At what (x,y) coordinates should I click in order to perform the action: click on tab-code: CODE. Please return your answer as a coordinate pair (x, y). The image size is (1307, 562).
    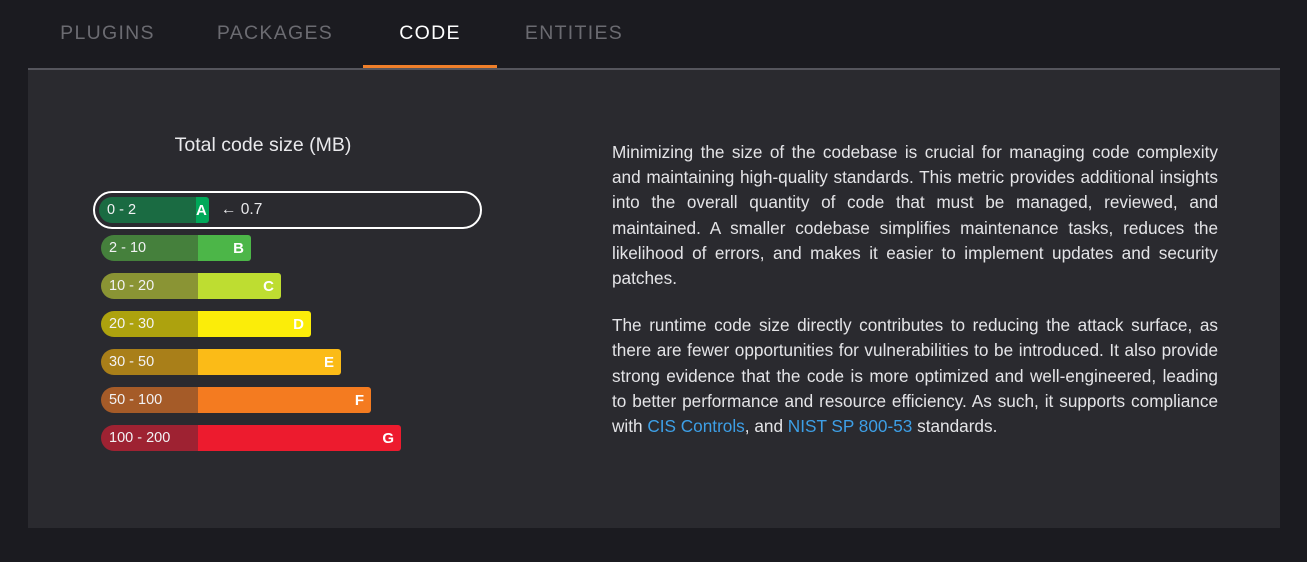
    Looking at the image, I should click on (430, 34).